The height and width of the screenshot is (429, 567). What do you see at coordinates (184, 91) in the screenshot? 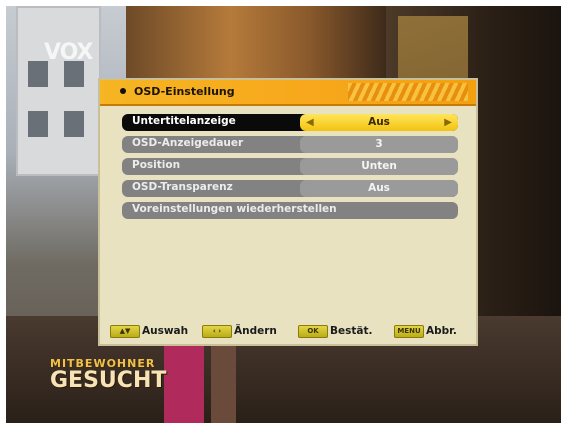
I see `osd-title: OSD-Einstellung` at bounding box center [184, 91].